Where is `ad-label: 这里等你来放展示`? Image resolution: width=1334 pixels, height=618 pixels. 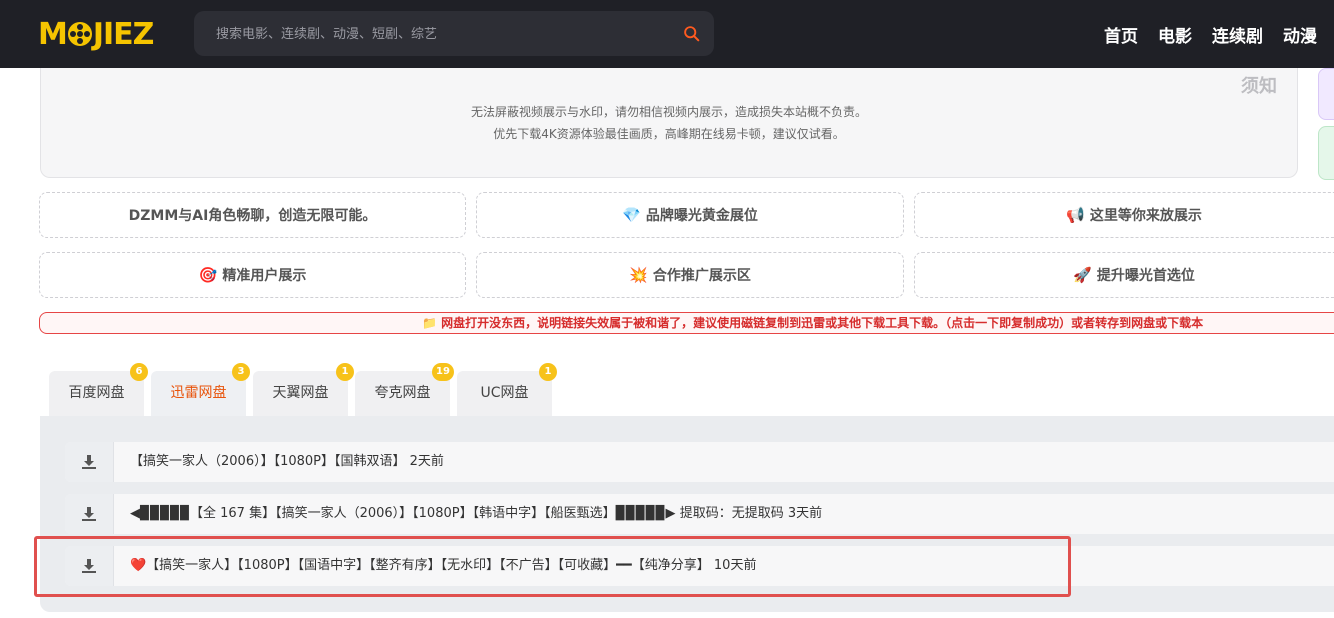 ad-label: 这里等你来放展示 is located at coordinates (1145, 216).